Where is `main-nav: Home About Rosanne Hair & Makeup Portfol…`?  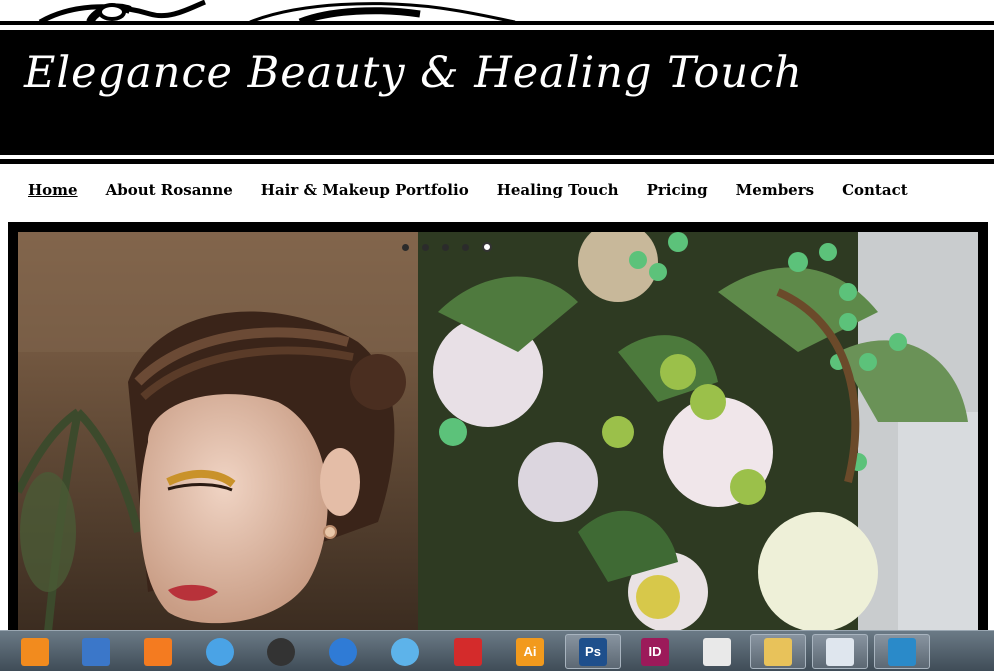
main-nav: Home About Rosanne Hair & Makeup Portfol… is located at coordinates (468, 190).